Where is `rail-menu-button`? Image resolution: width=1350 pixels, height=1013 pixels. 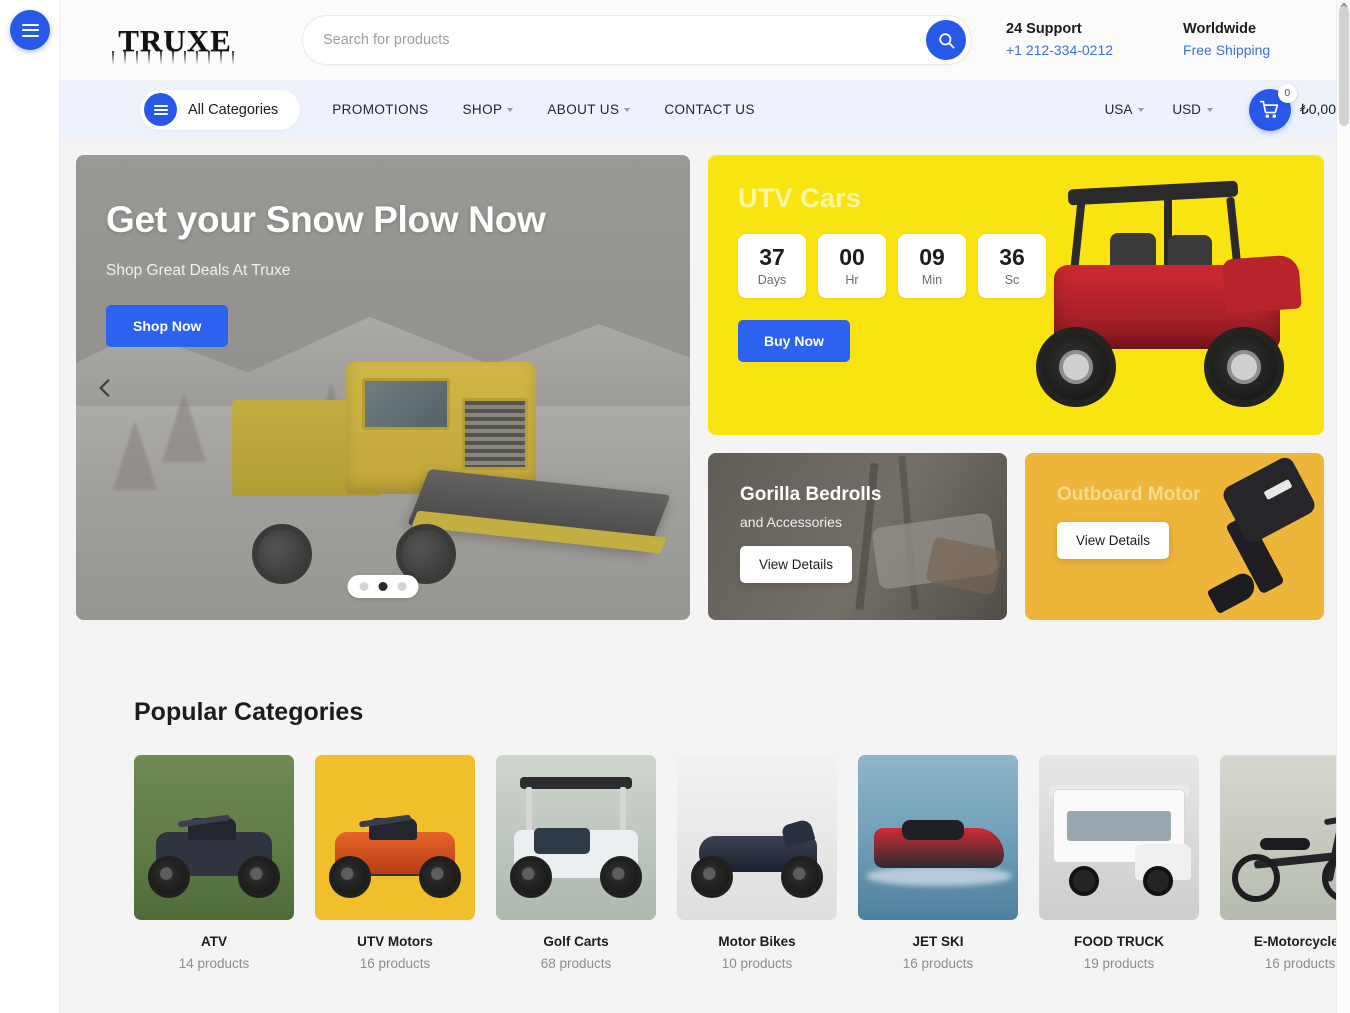
rail-menu-button is located at coordinates (30, 30).